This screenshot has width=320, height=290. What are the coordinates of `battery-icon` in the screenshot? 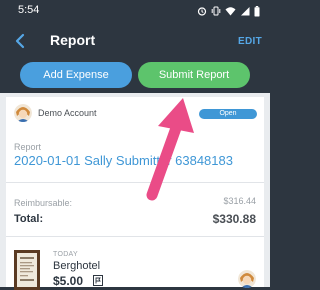 It's located at (257, 10).